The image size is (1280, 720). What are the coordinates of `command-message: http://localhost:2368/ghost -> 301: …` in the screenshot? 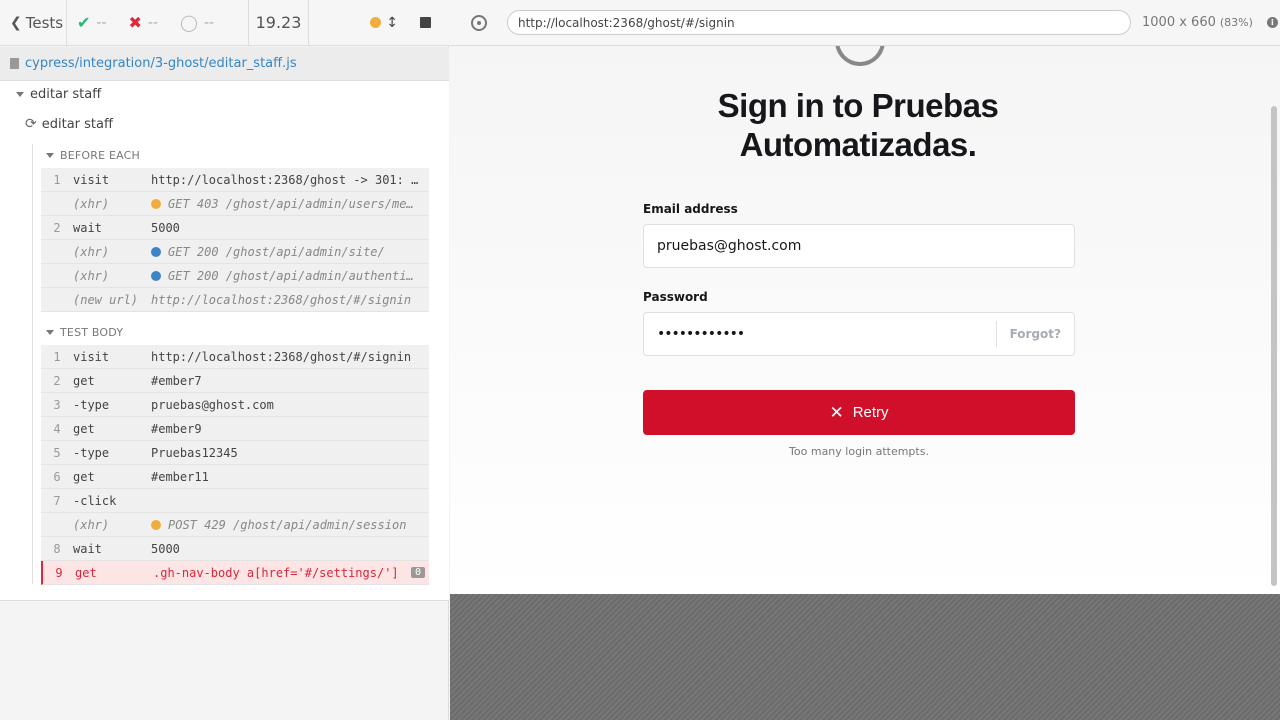 It's located at (285, 179).